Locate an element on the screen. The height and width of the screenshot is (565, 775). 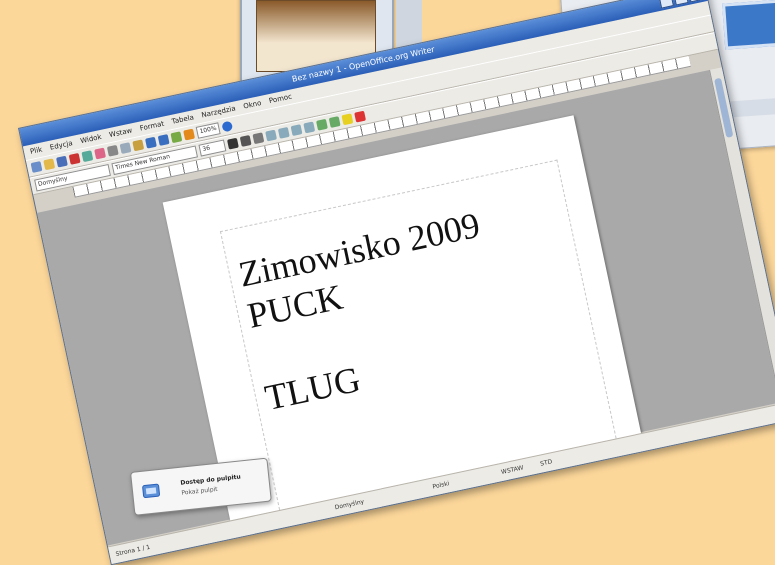
notification-title: Dostęp do pulpitu is located at coordinates (211, 480).